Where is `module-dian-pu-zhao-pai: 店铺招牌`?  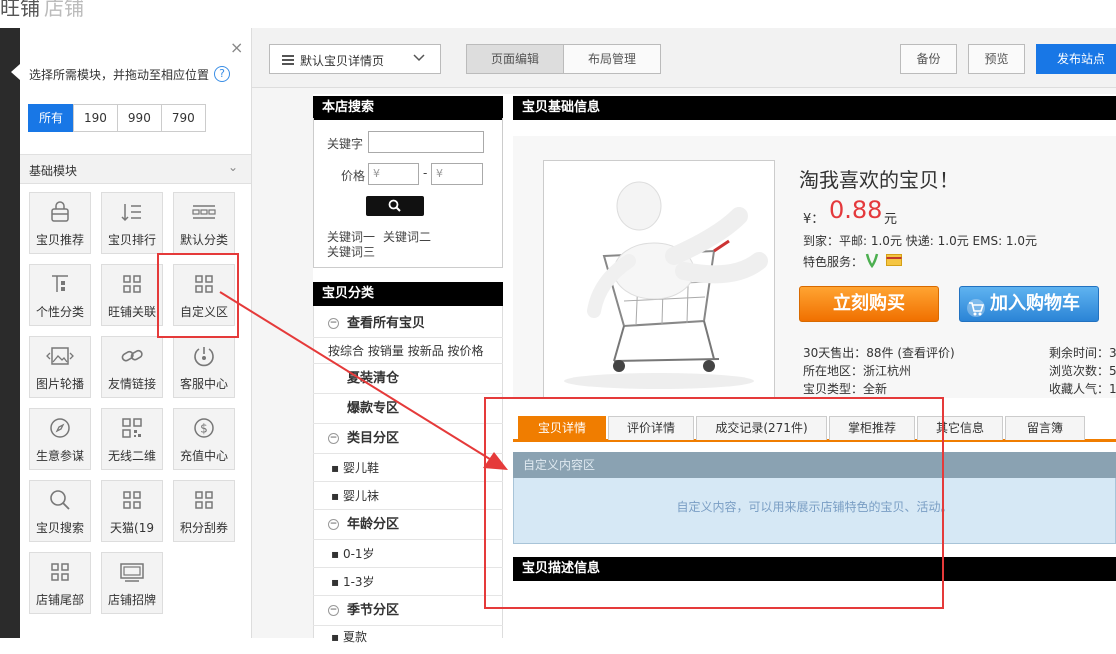
module-dian-pu-zhao-pai: 店铺招牌 is located at coordinates (132, 583).